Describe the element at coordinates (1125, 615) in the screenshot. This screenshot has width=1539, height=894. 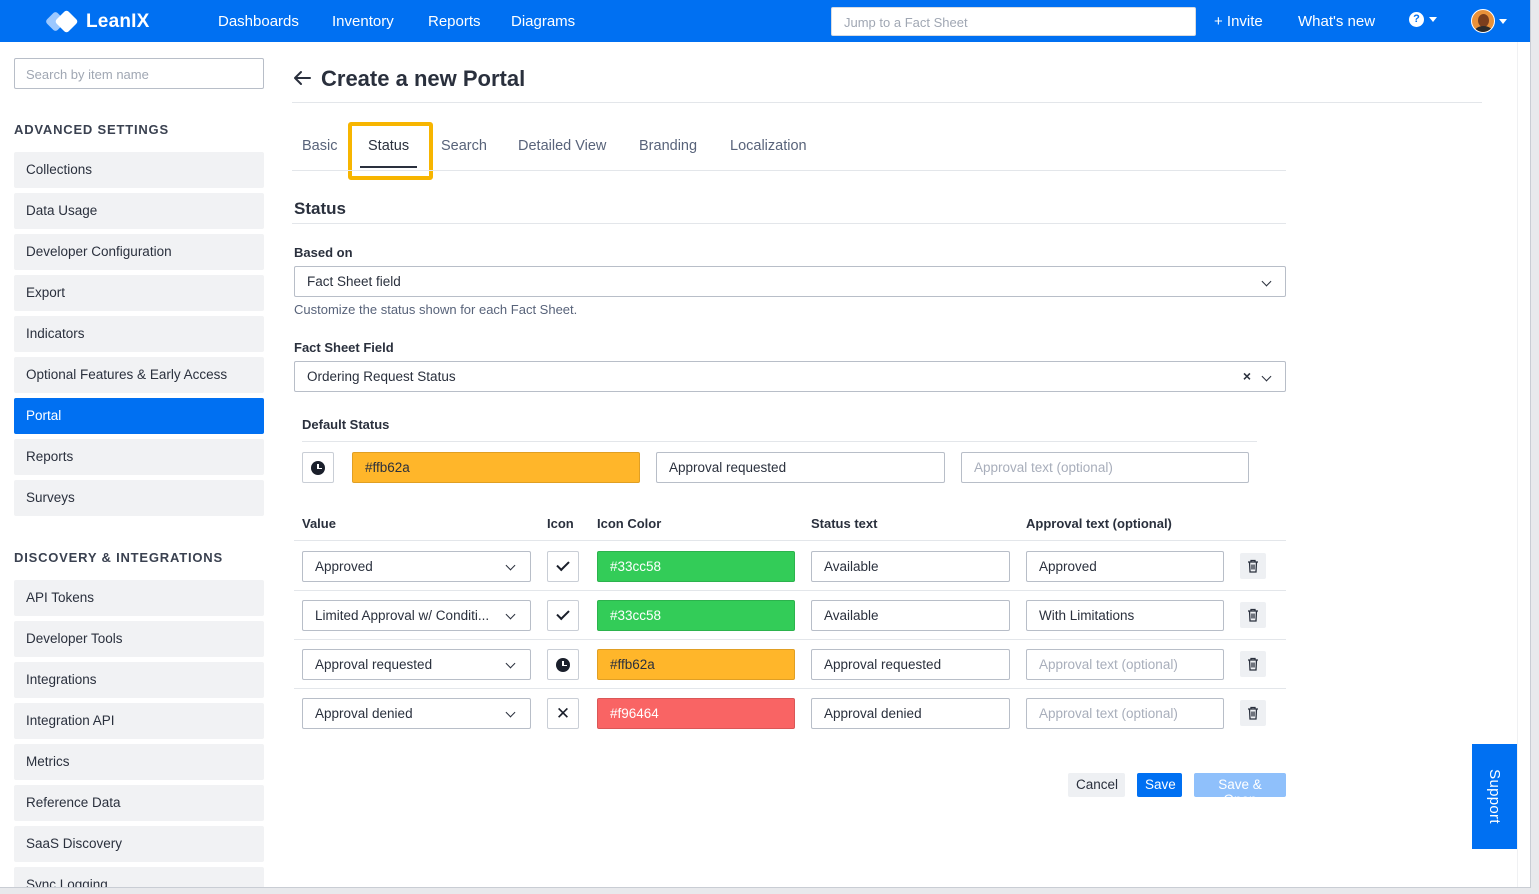
I see `approval-text-input: With Limitations` at that location.